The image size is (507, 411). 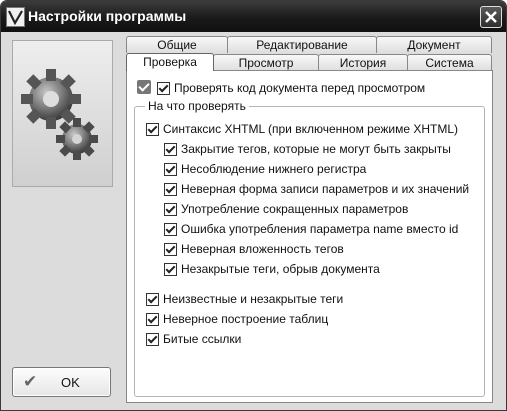 I want to click on xhtml-subitem-label: Неверная вложенность тегов, so click(x=262, y=249).